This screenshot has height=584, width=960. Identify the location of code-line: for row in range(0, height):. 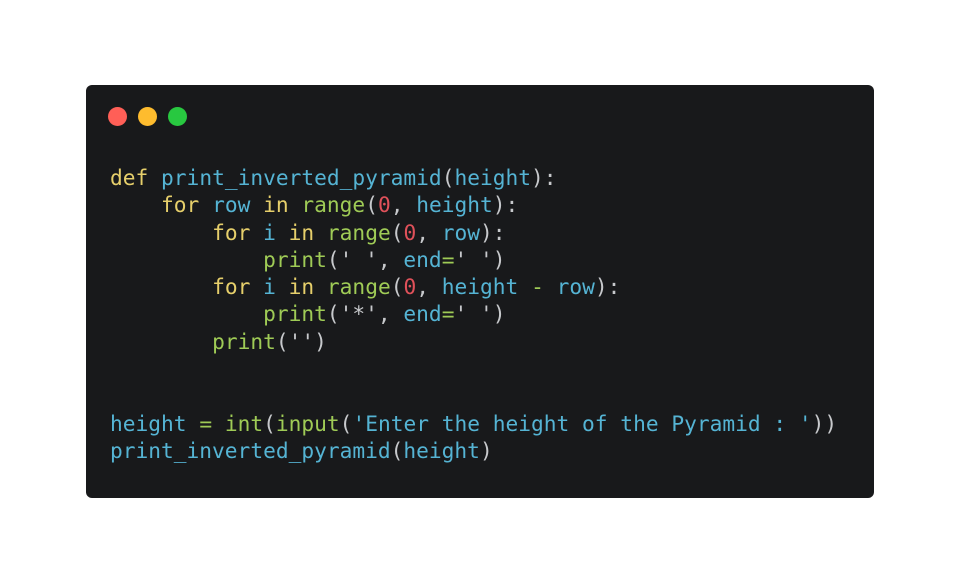
(473, 204).